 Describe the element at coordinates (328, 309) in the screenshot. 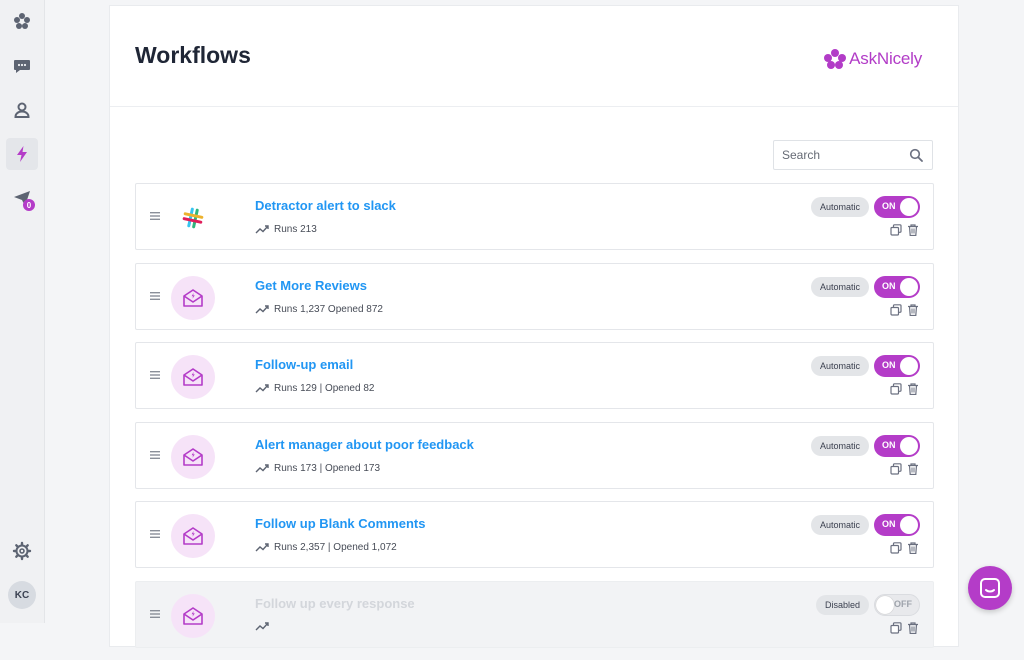

I see `workflow-stats-text: Runs 1,237 Opened 872` at that location.